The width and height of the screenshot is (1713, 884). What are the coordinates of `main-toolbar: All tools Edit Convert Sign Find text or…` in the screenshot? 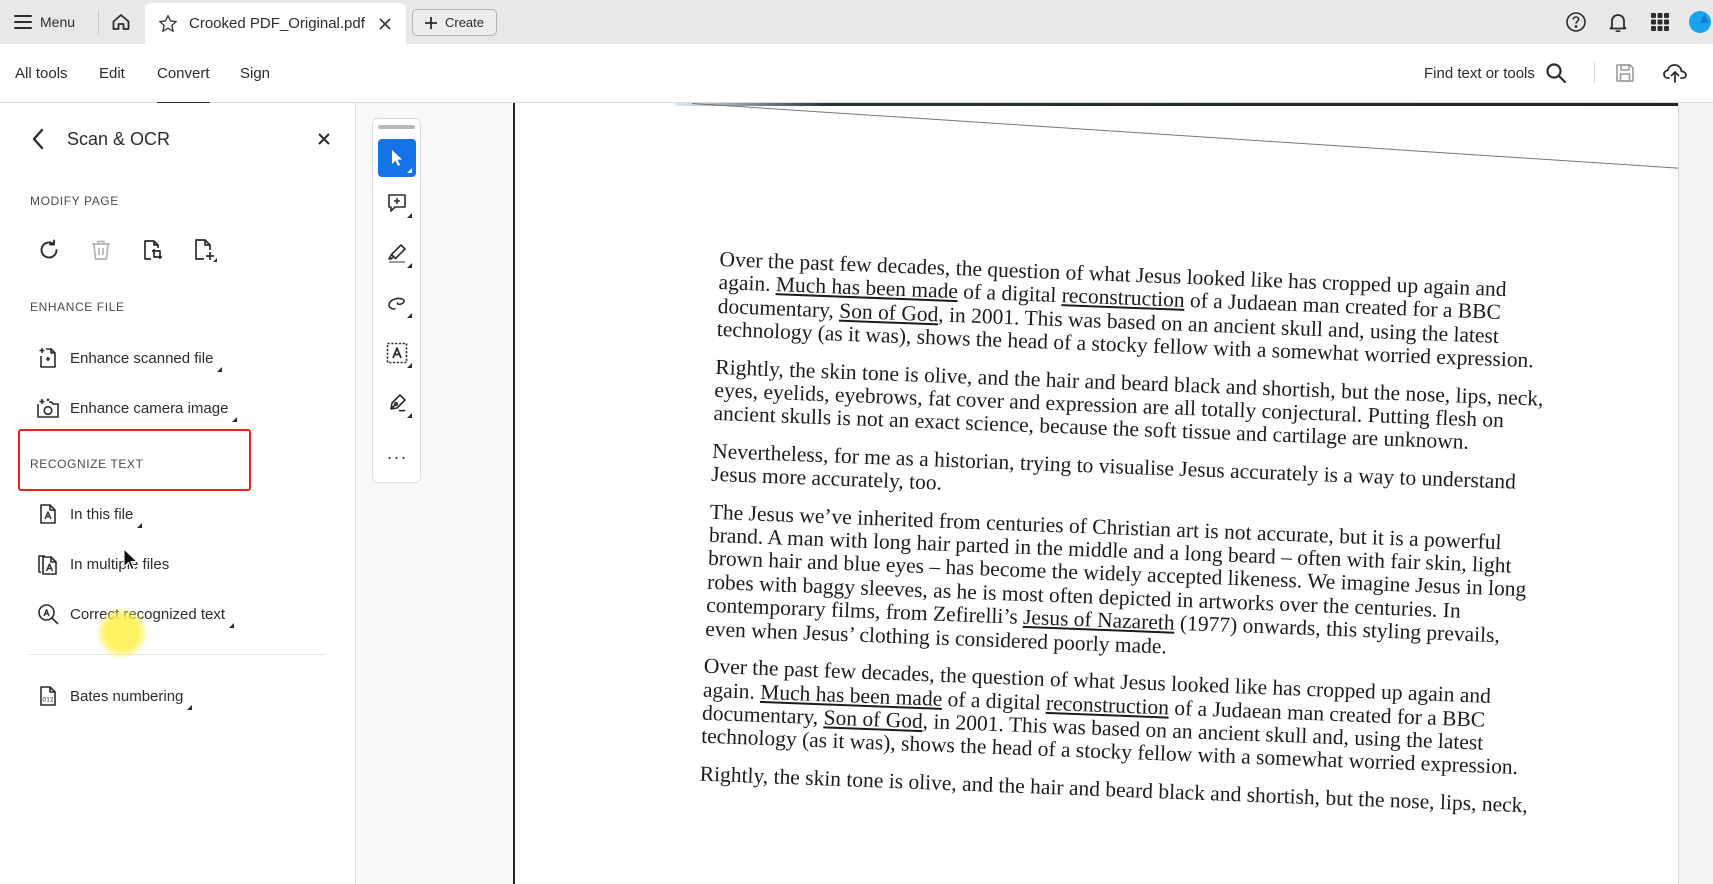 It's located at (856, 74).